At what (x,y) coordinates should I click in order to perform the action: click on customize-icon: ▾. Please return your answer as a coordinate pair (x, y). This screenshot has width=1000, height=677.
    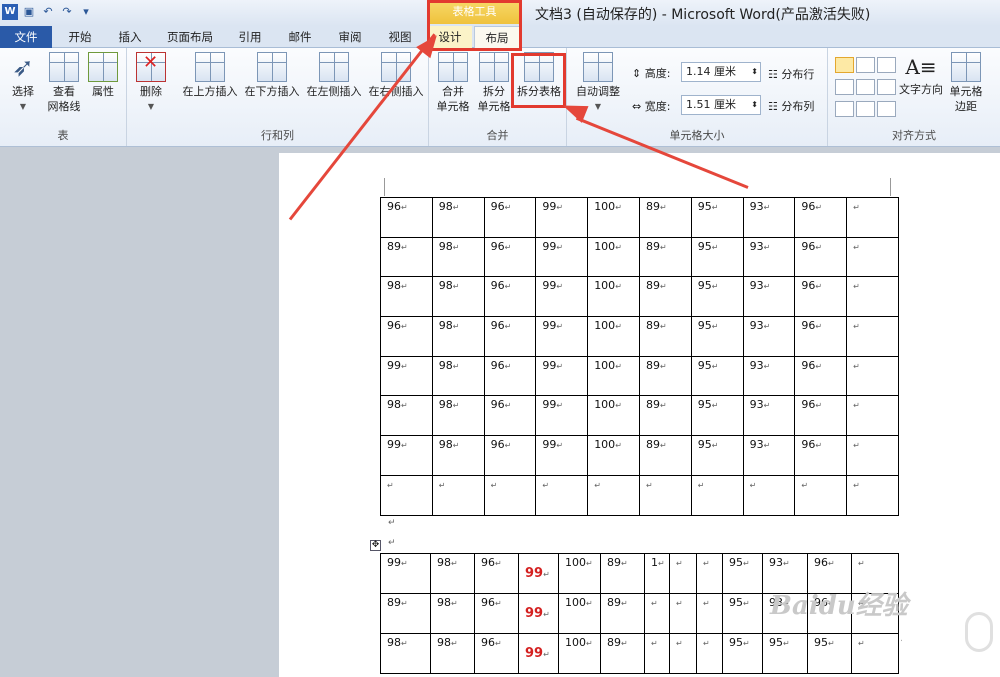
    Looking at the image, I should click on (86, 12).